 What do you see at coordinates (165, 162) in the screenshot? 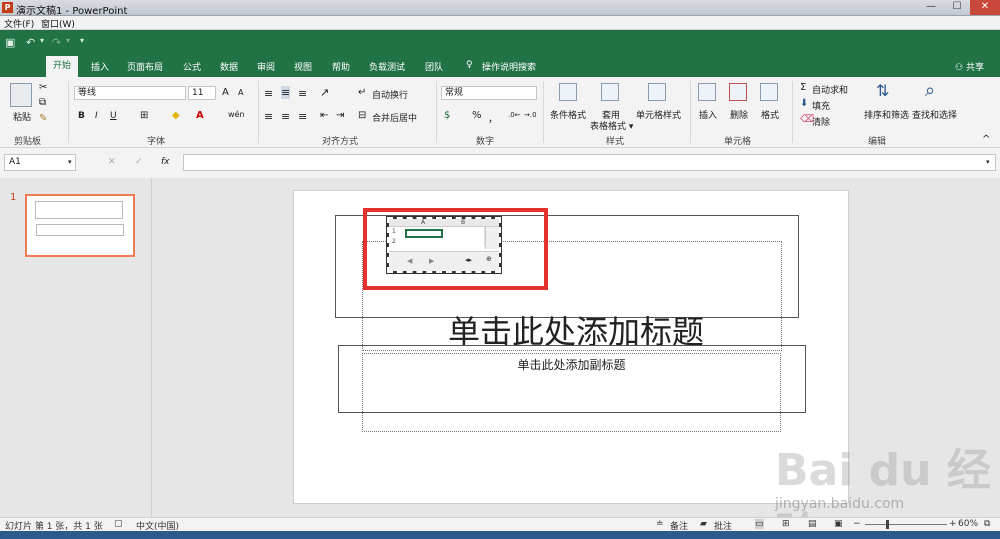
I see `insert-function-icon: fx` at bounding box center [165, 162].